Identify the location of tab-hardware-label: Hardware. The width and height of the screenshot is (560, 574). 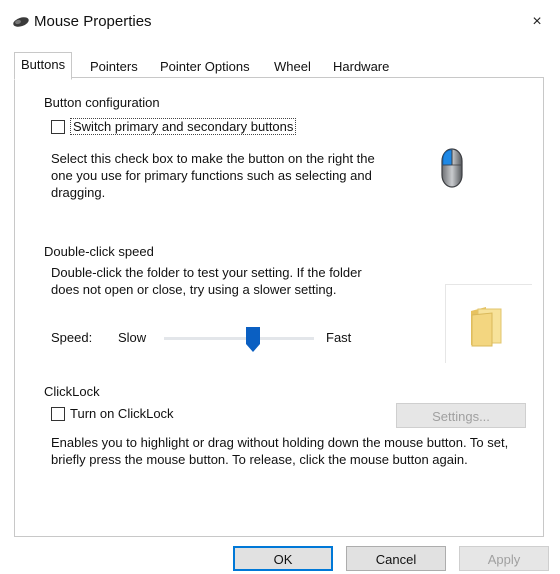
(361, 66).